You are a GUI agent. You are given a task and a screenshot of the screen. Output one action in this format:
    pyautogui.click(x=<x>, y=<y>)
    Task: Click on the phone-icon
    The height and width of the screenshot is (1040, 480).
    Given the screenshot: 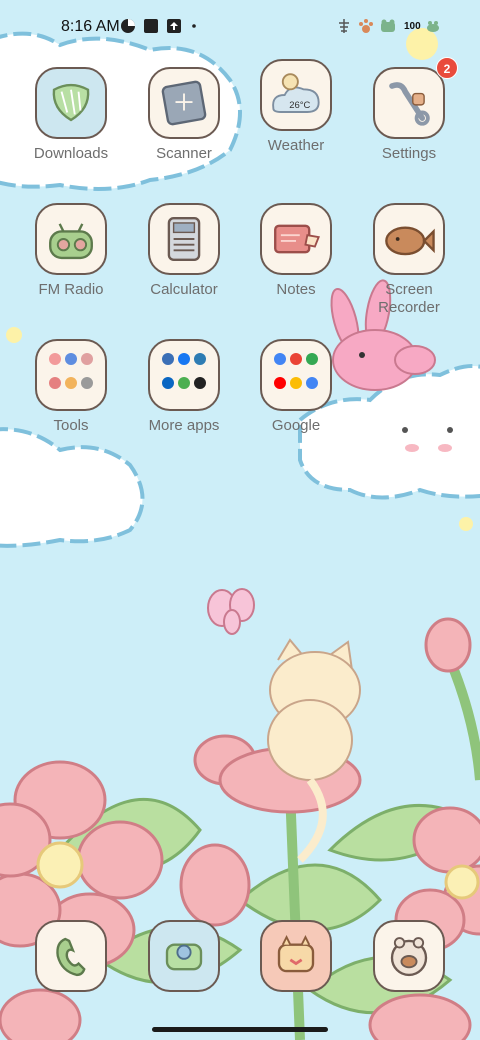 What is the action you would take?
    pyautogui.click(x=71, y=956)
    